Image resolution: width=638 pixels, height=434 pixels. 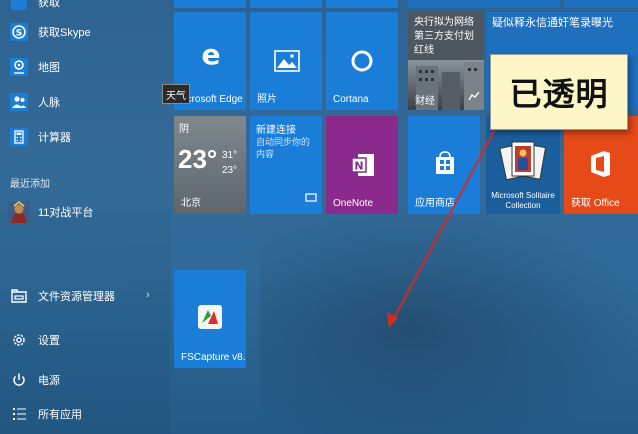 What do you see at coordinates (19, 296) in the screenshot?
I see `file-explorer-icon` at bounding box center [19, 296].